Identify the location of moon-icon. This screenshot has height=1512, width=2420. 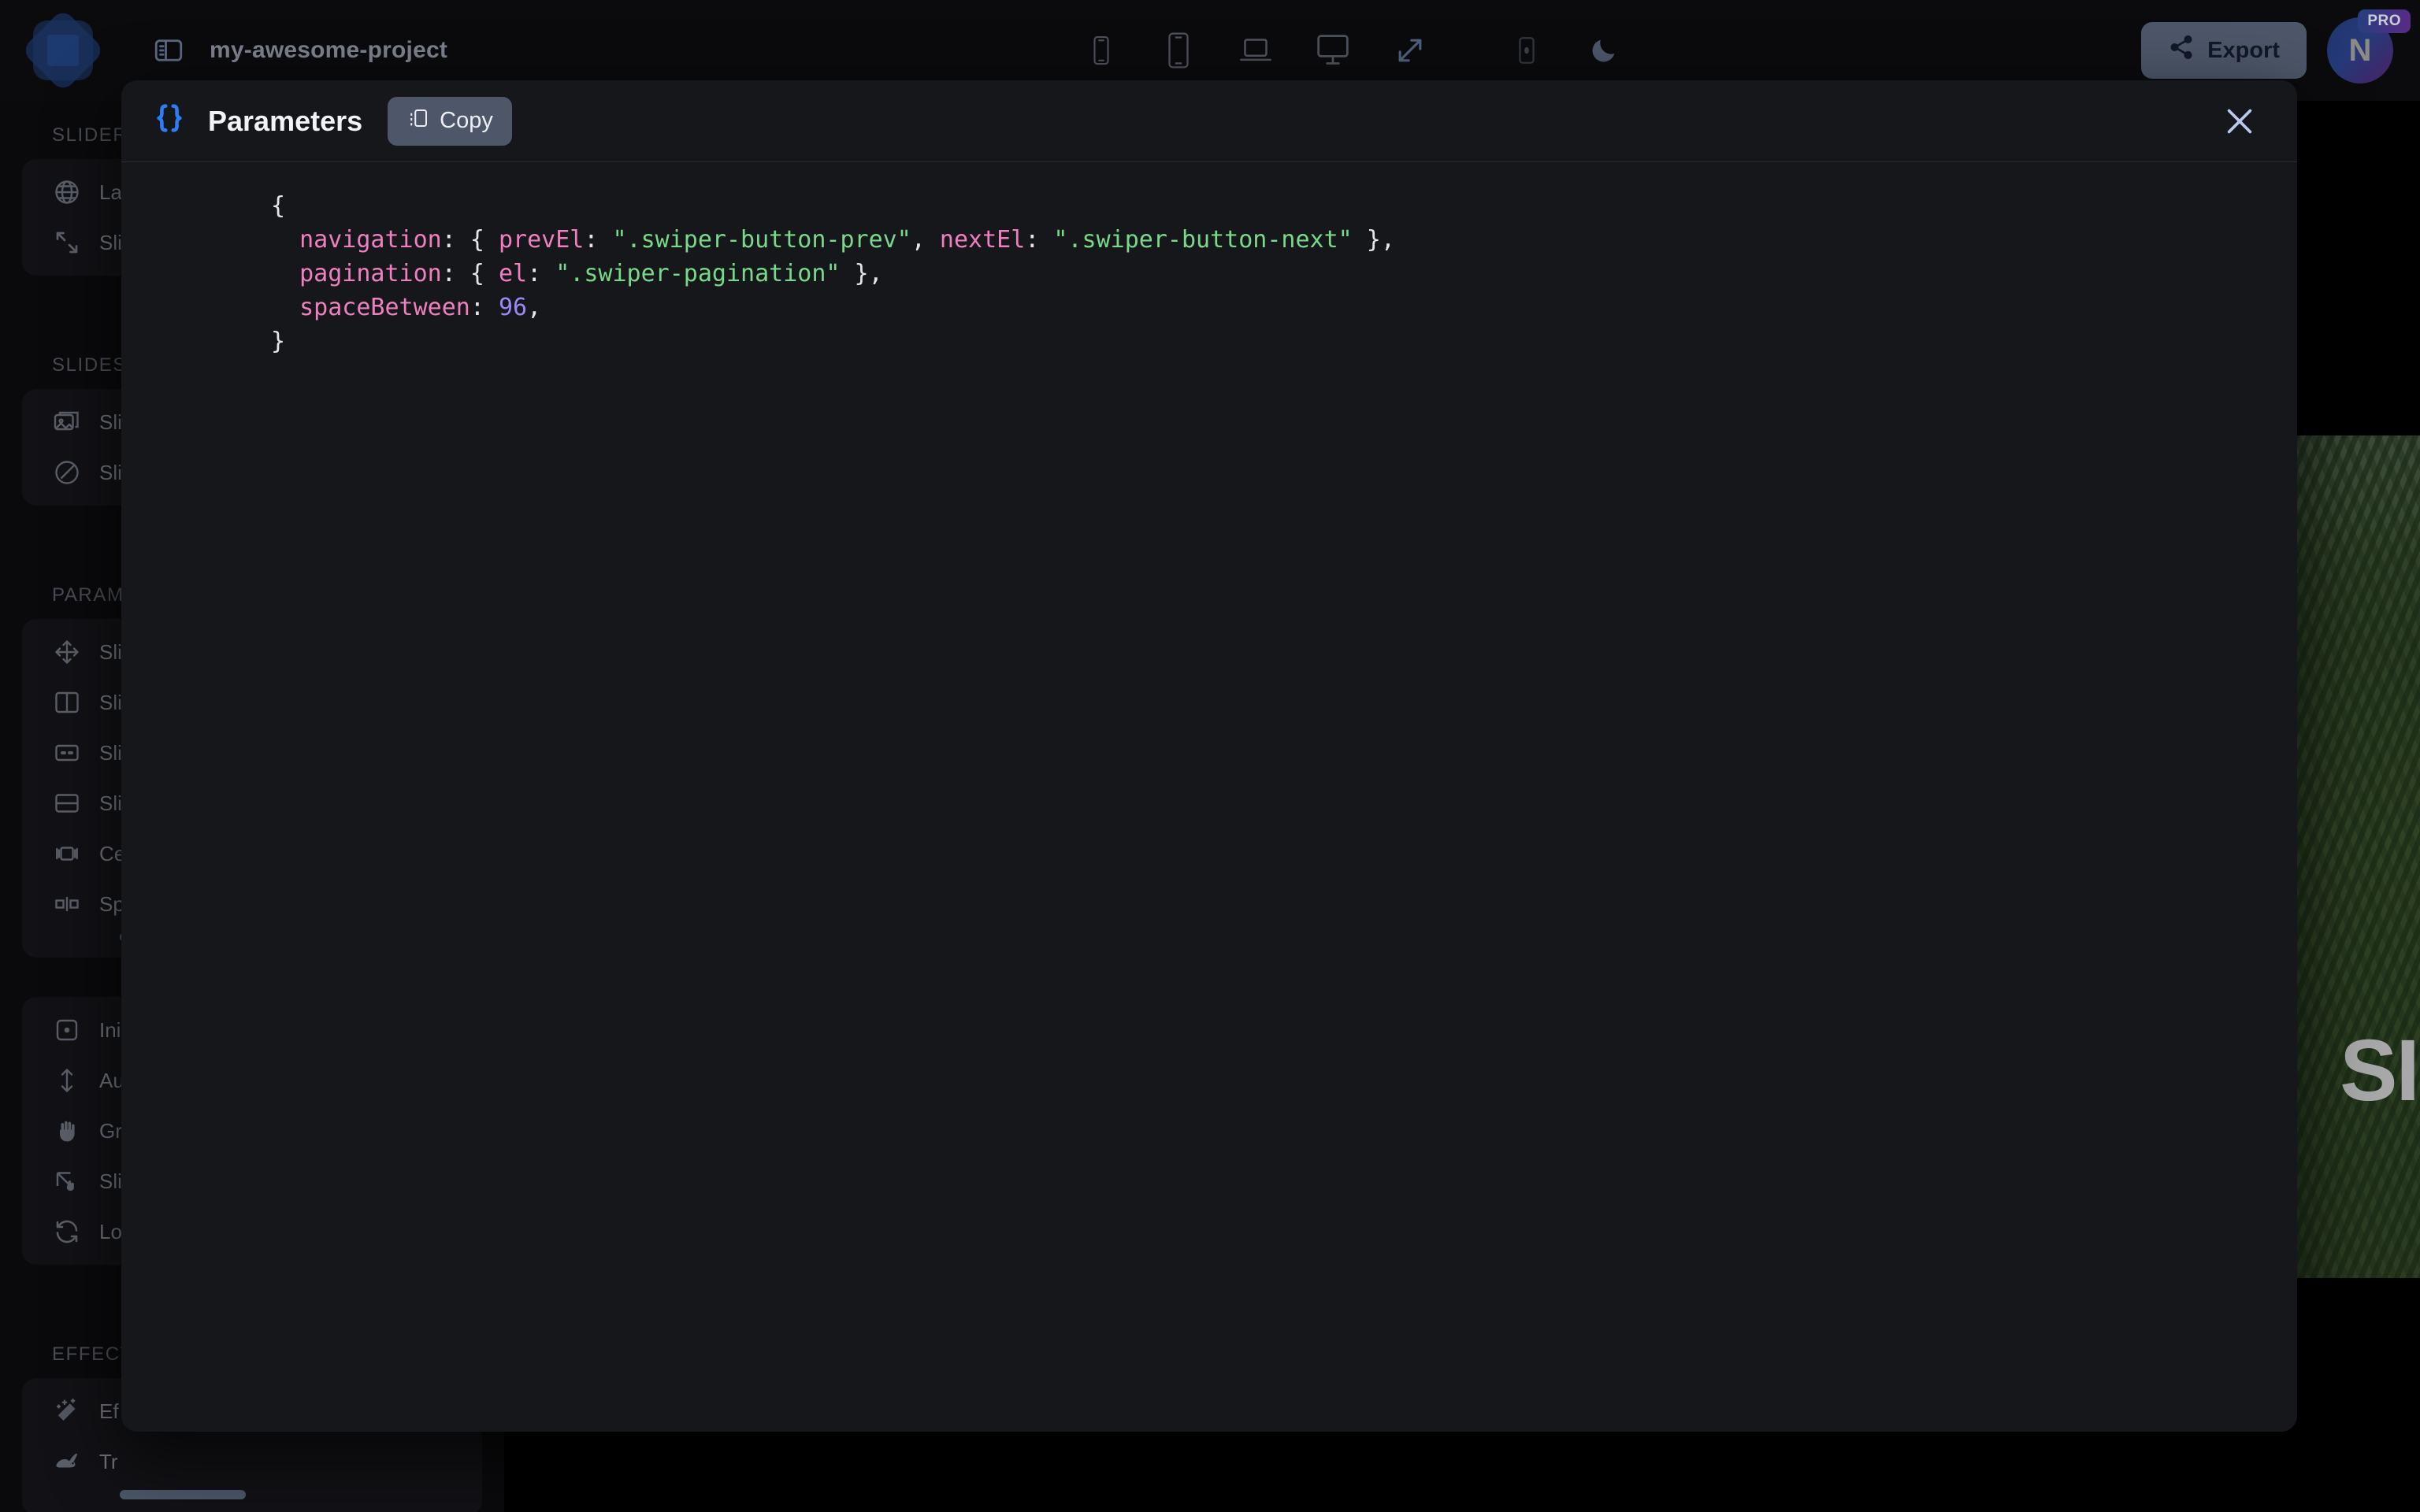
(1604, 50).